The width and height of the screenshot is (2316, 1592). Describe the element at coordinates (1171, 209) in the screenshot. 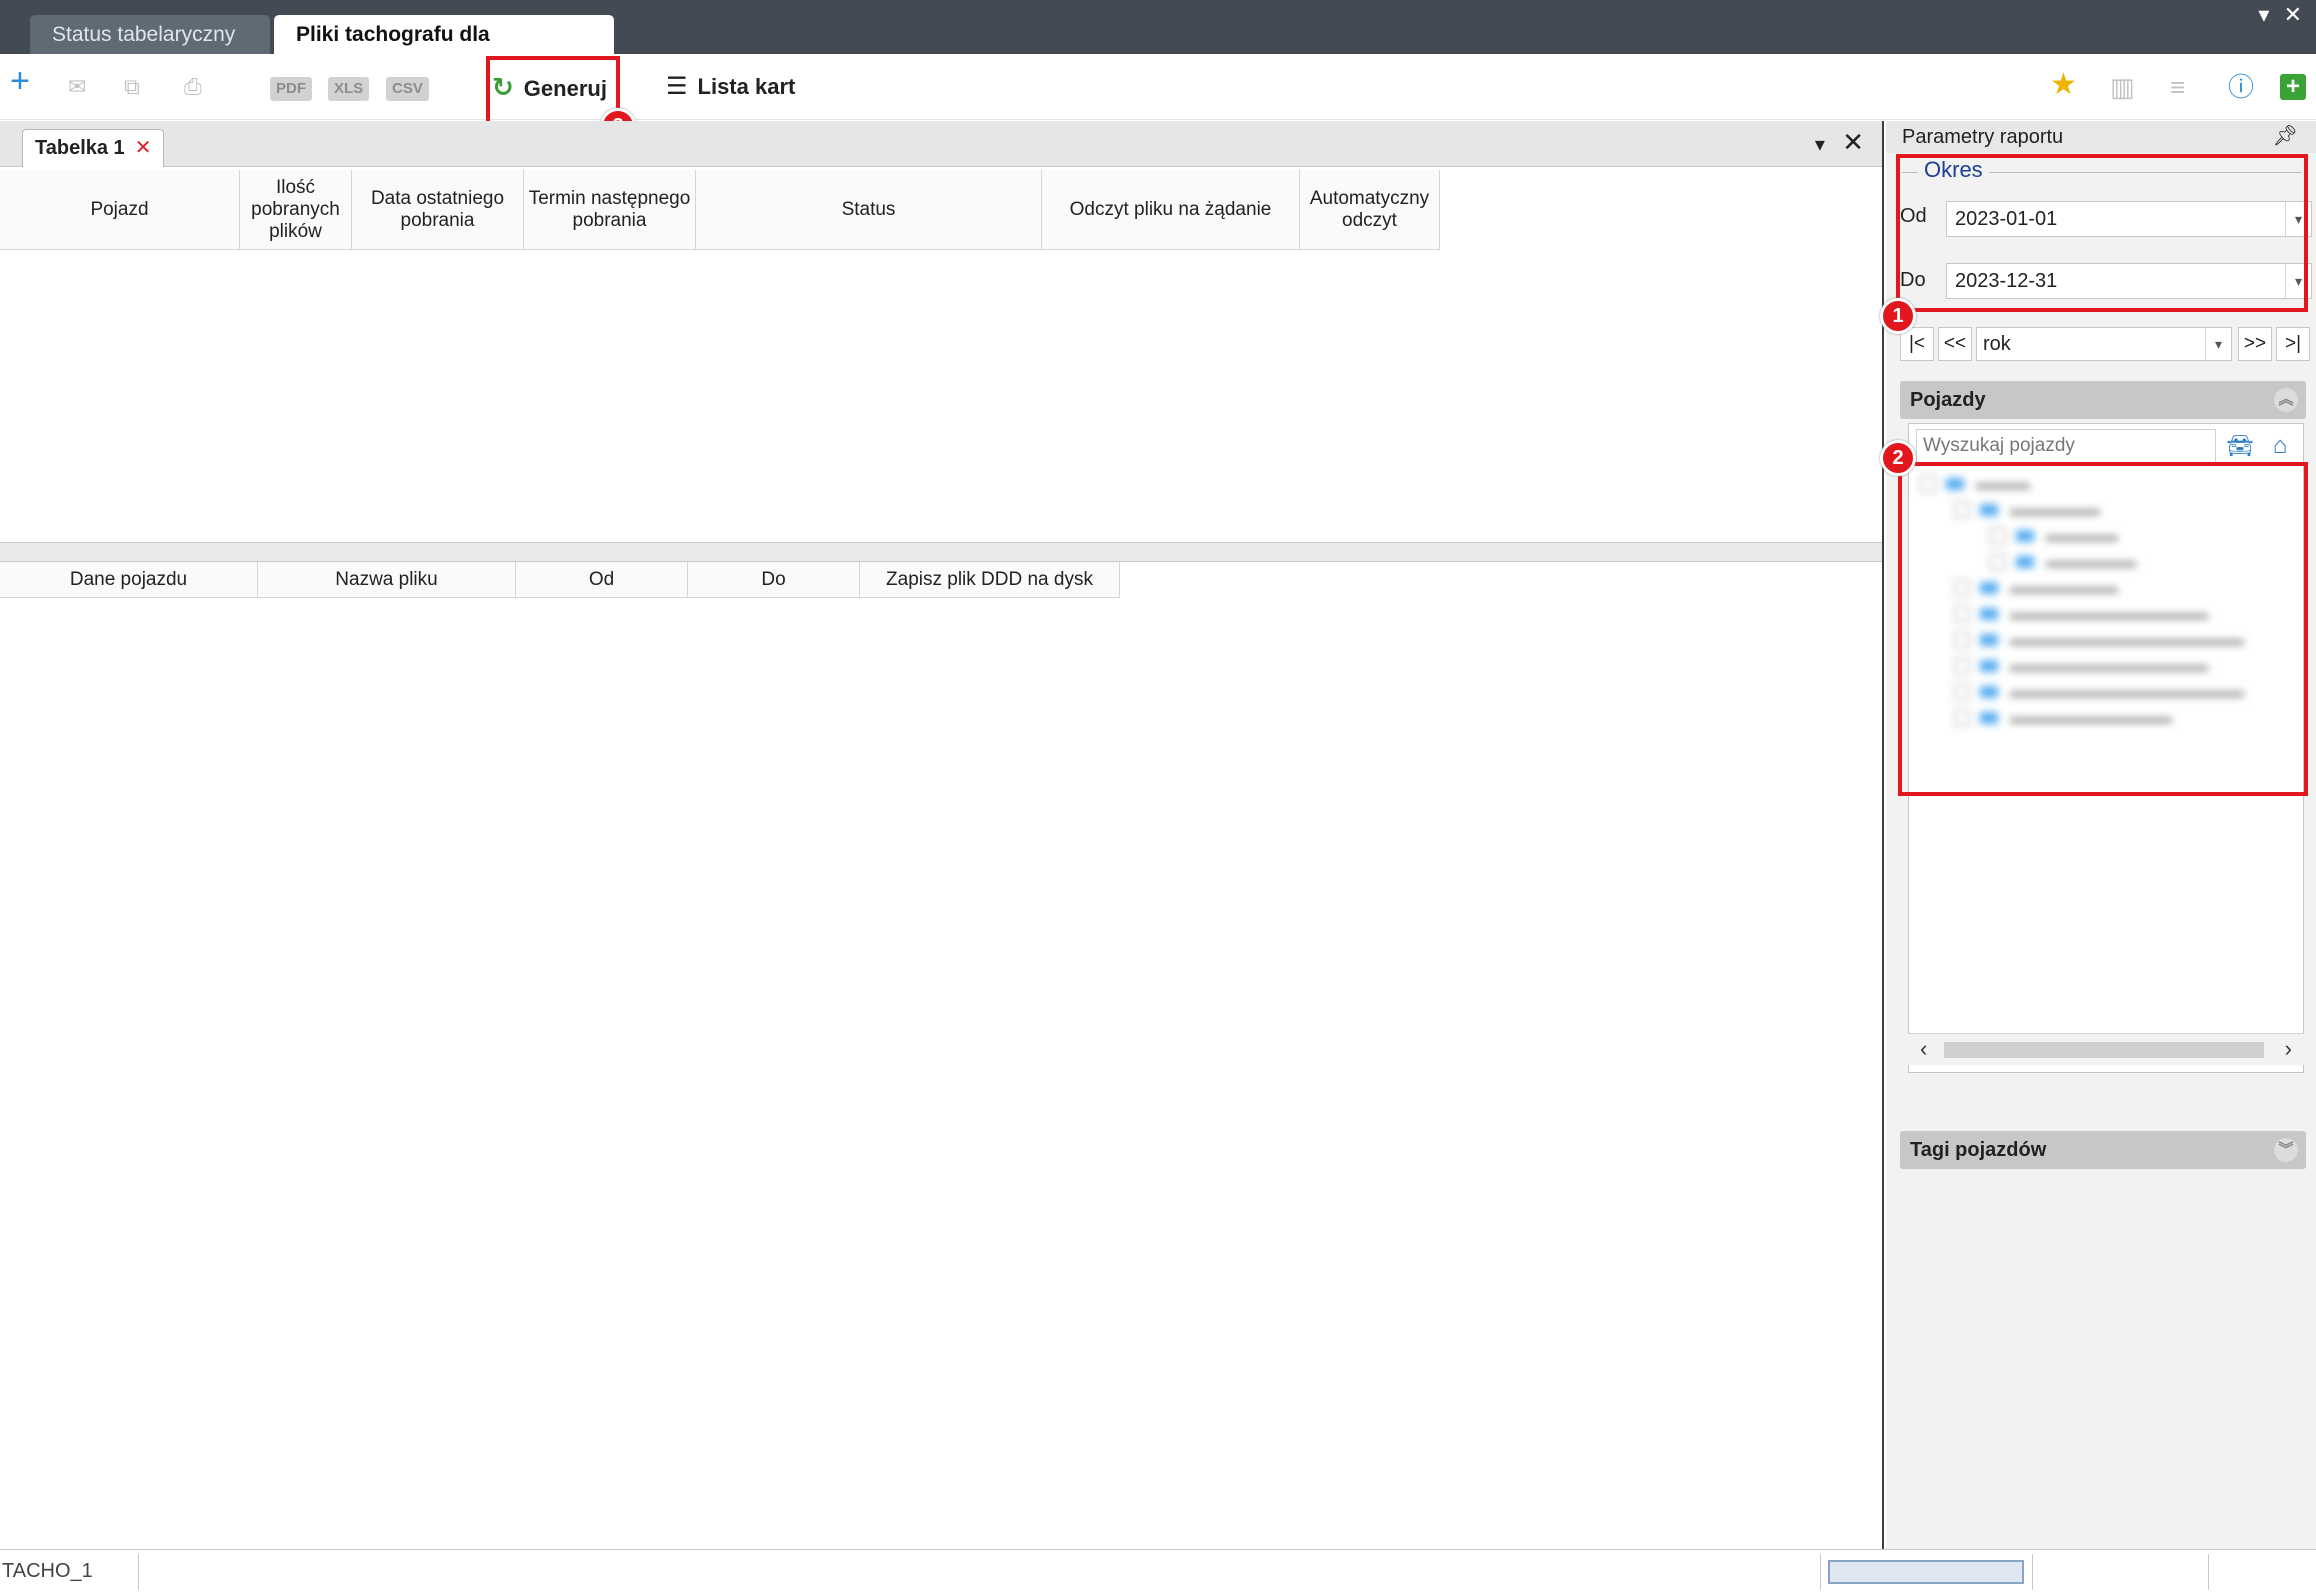

I see `column-header: Odczyt pliku na żądanie` at that location.